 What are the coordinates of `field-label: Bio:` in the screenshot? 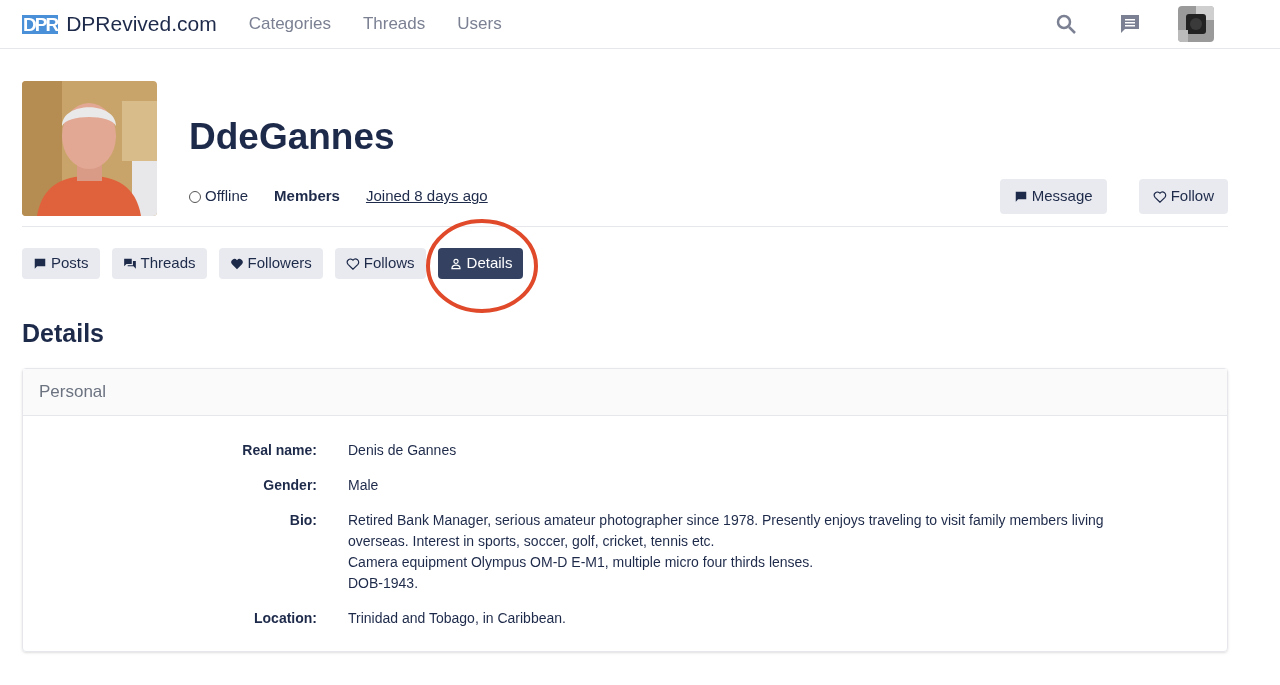 It's located at (302, 520).